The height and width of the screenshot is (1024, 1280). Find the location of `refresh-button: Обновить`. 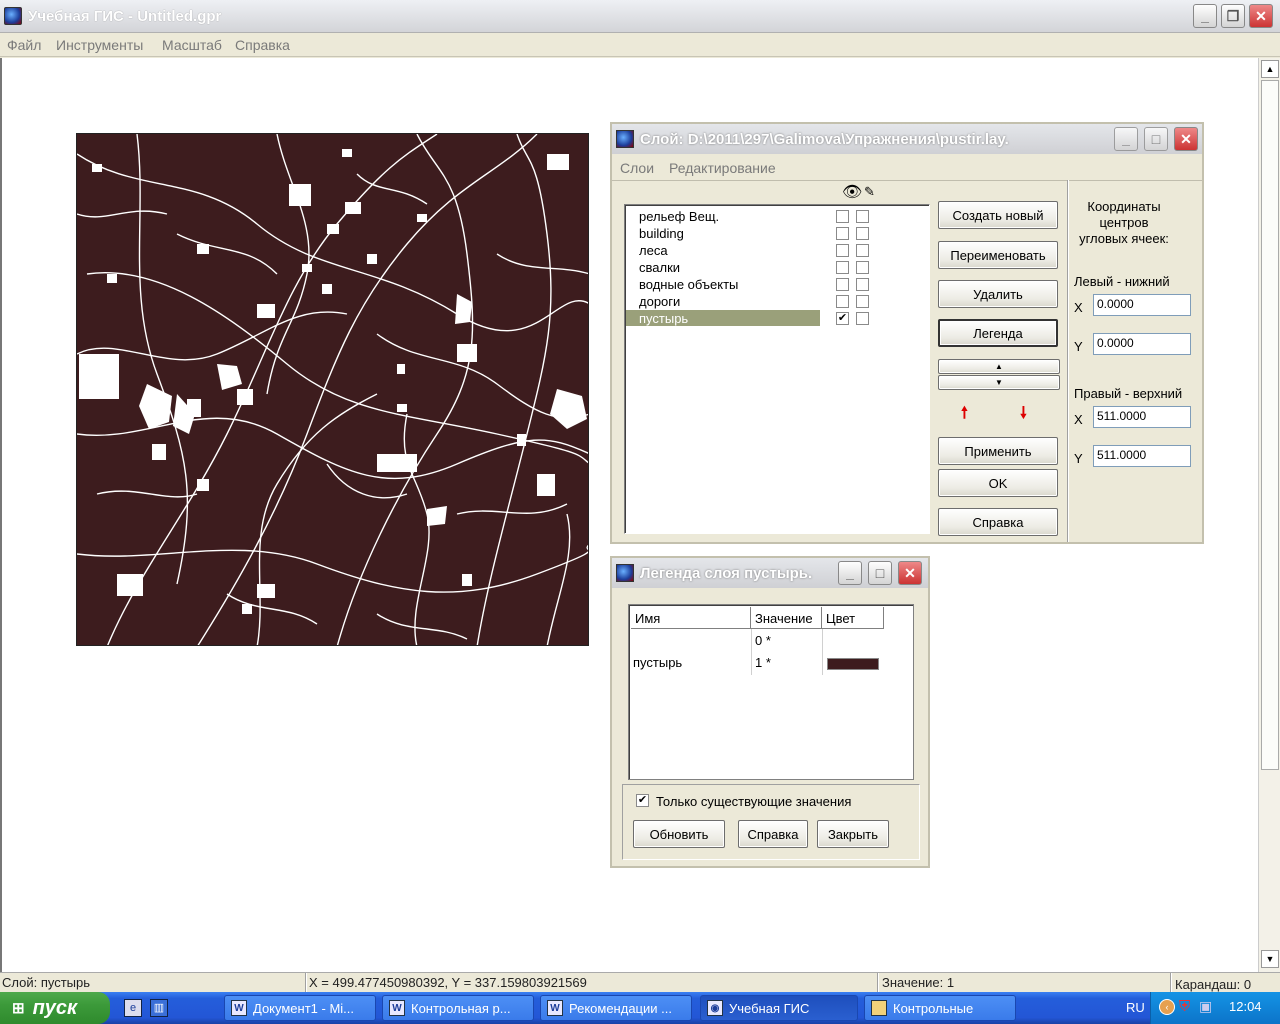

refresh-button: Обновить is located at coordinates (679, 834).